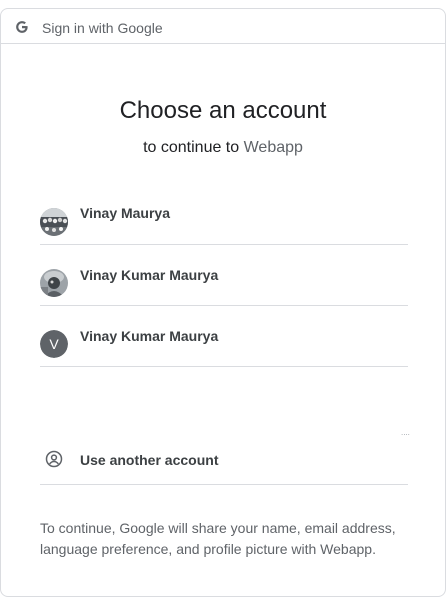  I want to click on account-item: V Vinay Kumar Maurya, so click(224, 336).